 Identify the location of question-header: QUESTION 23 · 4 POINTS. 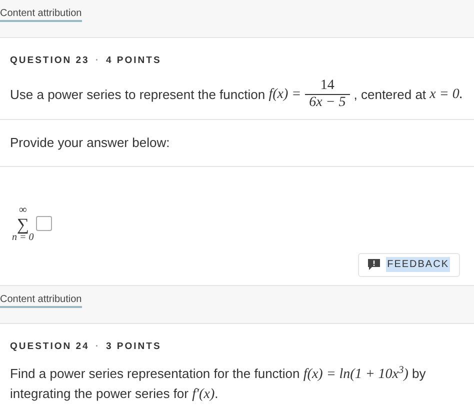
(86, 61).